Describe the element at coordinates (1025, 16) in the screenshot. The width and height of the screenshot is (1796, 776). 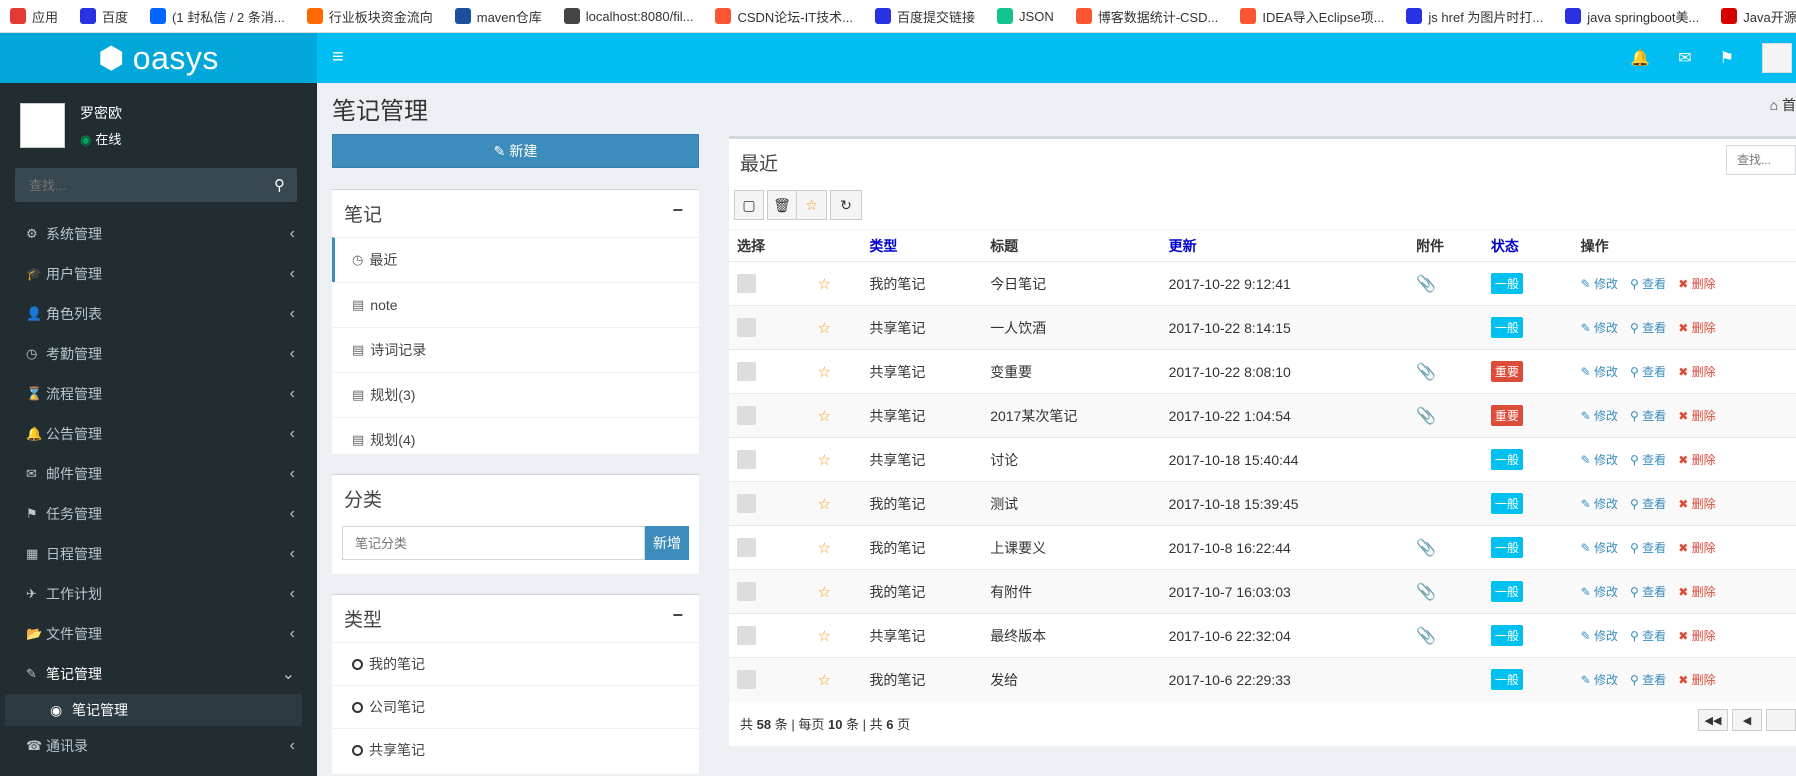
I see `bookmark-item: JSON` at that location.